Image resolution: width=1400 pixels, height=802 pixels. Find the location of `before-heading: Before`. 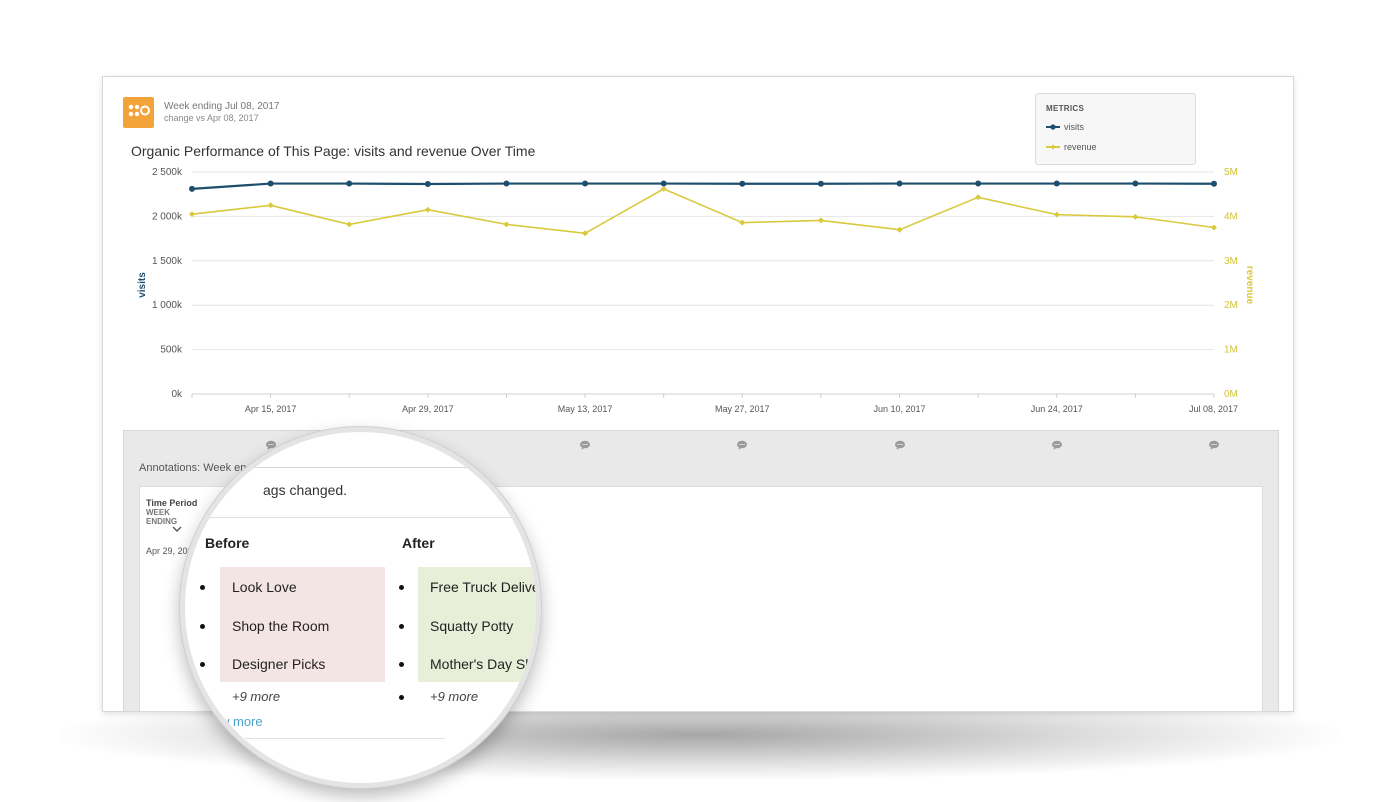

before-heading: Before is located at coordinates (227, 543).